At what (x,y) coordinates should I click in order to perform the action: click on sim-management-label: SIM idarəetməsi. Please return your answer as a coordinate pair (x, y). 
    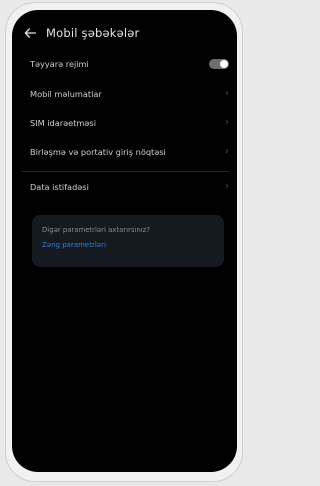
    Looking at the image, I should click on (63, 123).